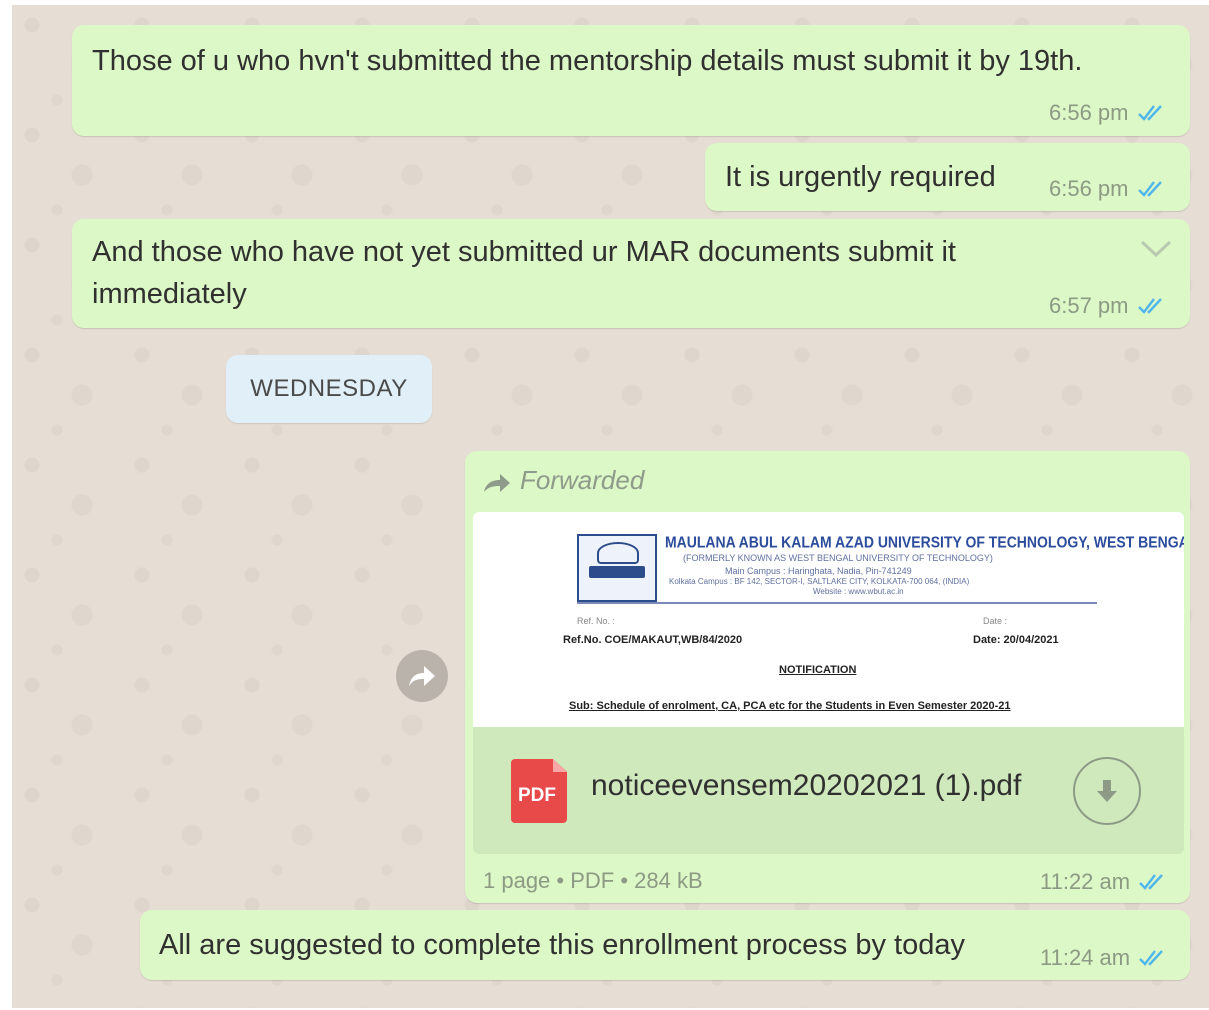  I want to click on preview-date: Date: 20/04/2021, so click(1016, 640).